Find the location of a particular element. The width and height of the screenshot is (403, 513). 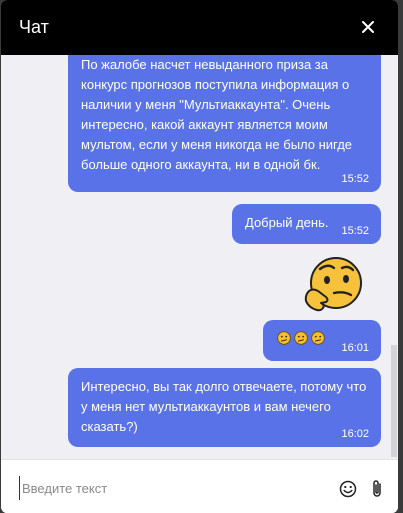

close-icon is located at coordinates (368, 27).